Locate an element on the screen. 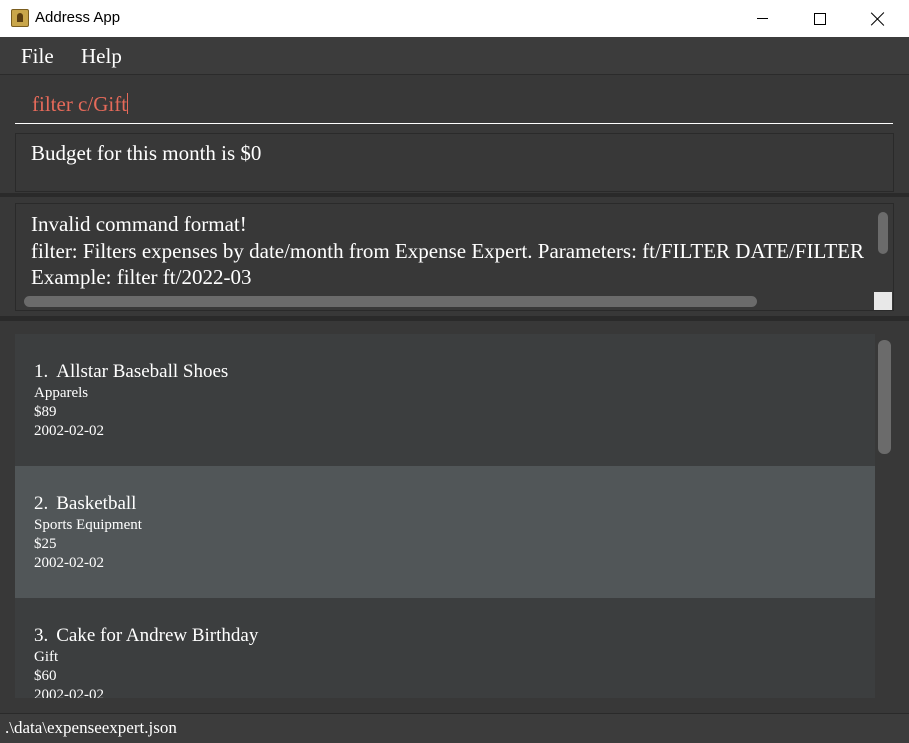 Image resolution: width=909 pixels, height=743 pixels. window-title: Address App is located at coordinates (78, 17).